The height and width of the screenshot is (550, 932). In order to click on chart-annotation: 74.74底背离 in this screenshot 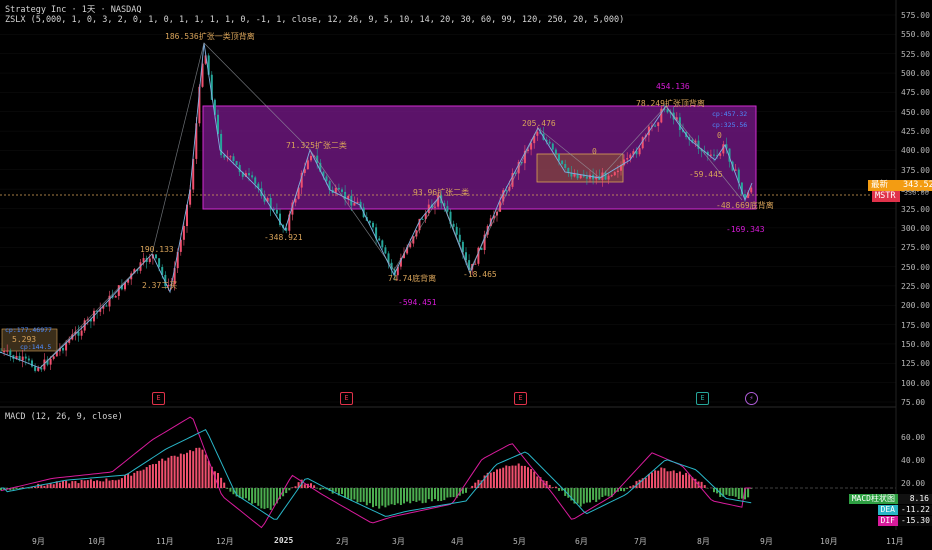, I will do `click(412, 278)`.